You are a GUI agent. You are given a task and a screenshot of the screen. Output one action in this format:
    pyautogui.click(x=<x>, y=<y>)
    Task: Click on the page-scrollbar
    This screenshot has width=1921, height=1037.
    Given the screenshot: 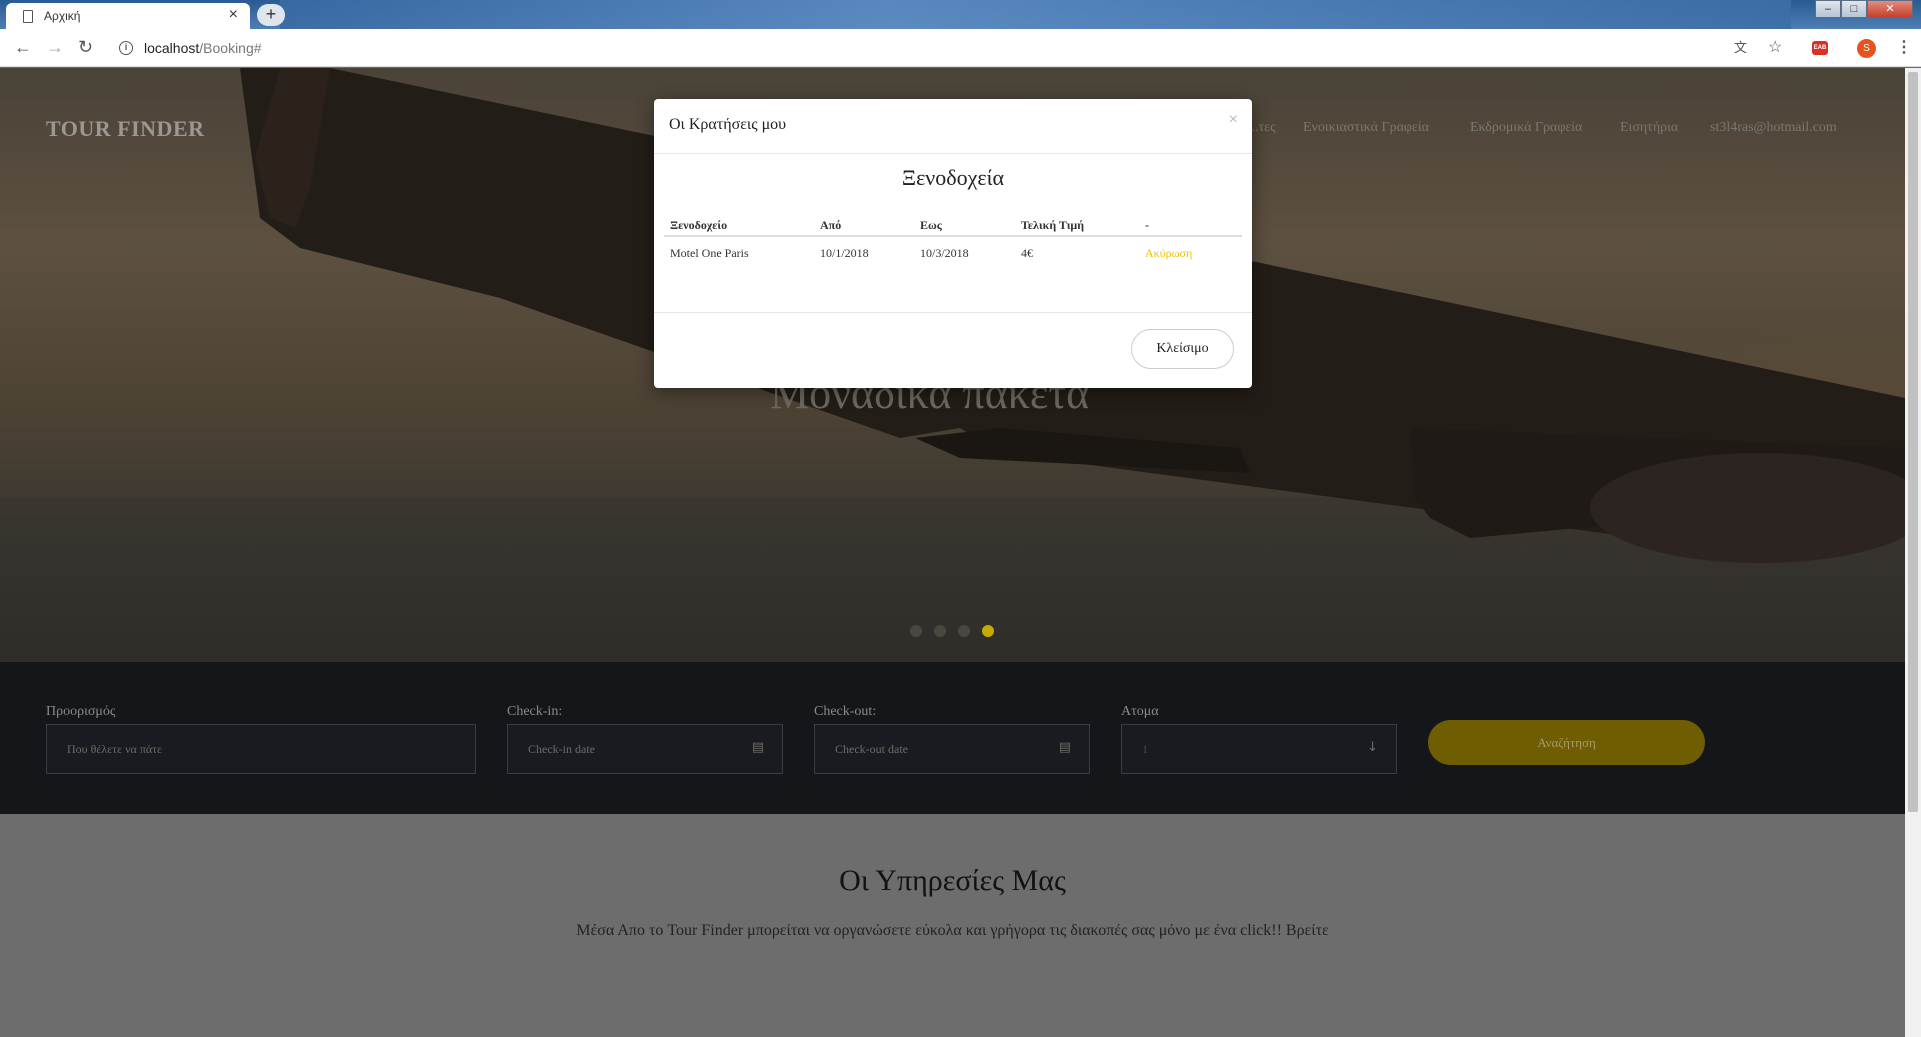 What is the action you would take?
    pyautogui.click(x=1913, y=552)
    